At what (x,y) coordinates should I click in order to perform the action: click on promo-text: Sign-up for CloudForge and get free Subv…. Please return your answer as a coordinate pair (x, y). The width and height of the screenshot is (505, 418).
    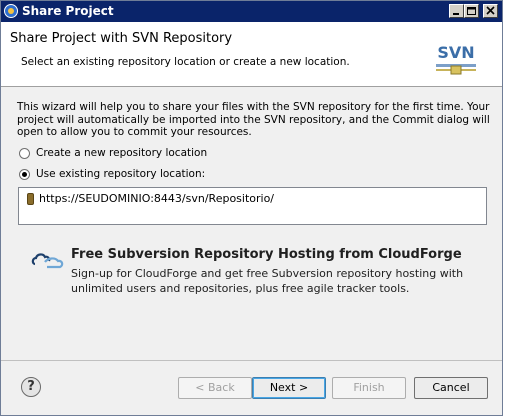
    Looking at the image, I should click on (267, 281).